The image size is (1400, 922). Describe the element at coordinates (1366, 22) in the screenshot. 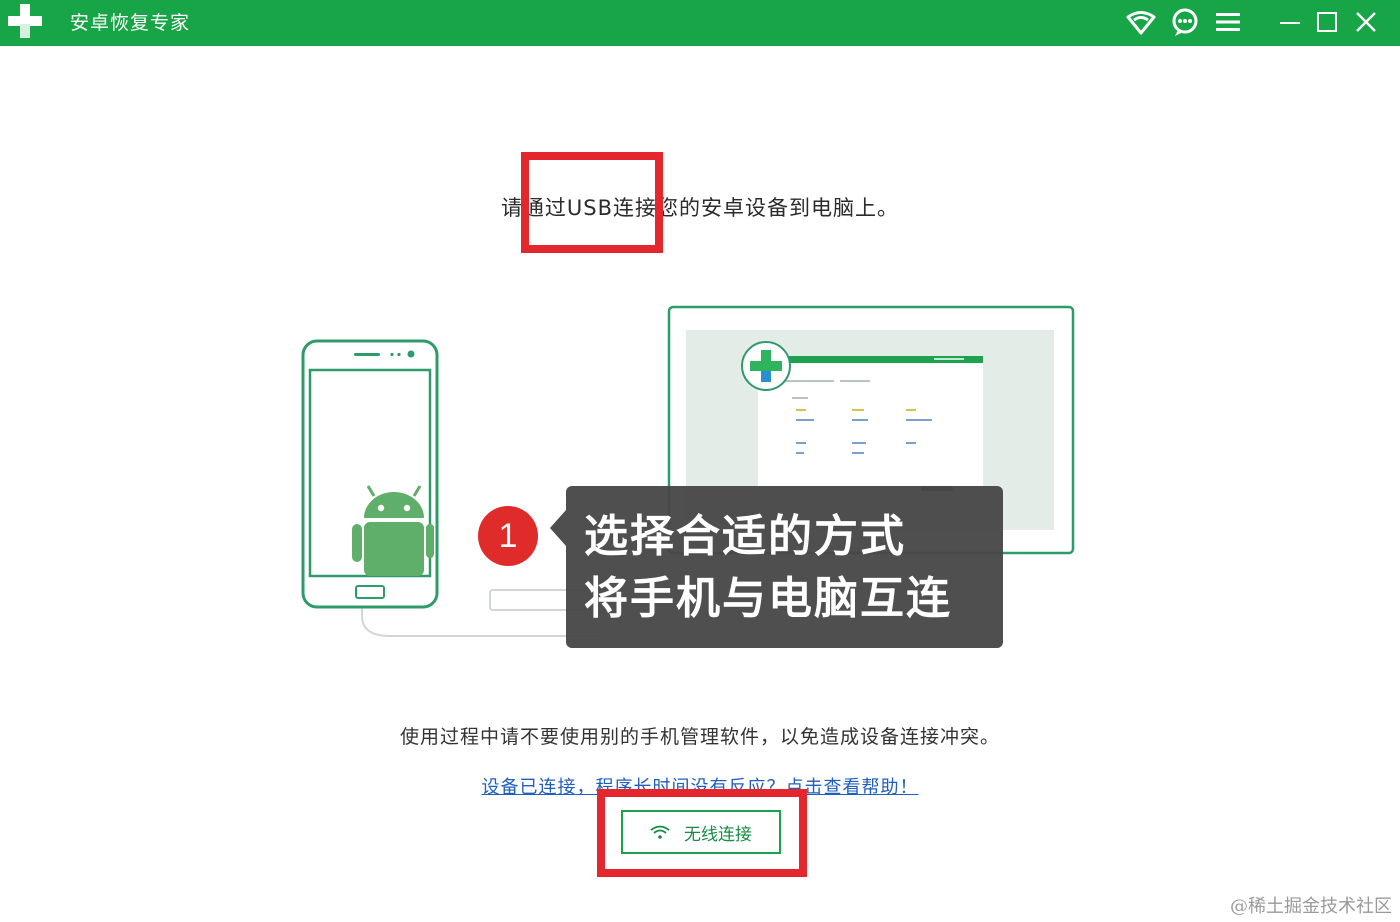

I see `close-icon` at that location.